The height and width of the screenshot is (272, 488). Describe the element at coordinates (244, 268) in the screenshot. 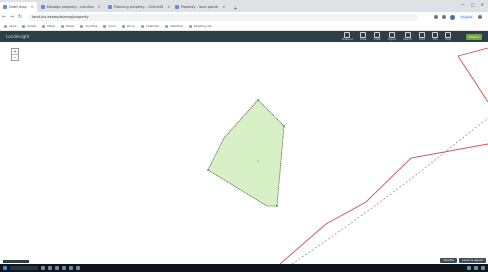

I see `os-taskbar` at that location.